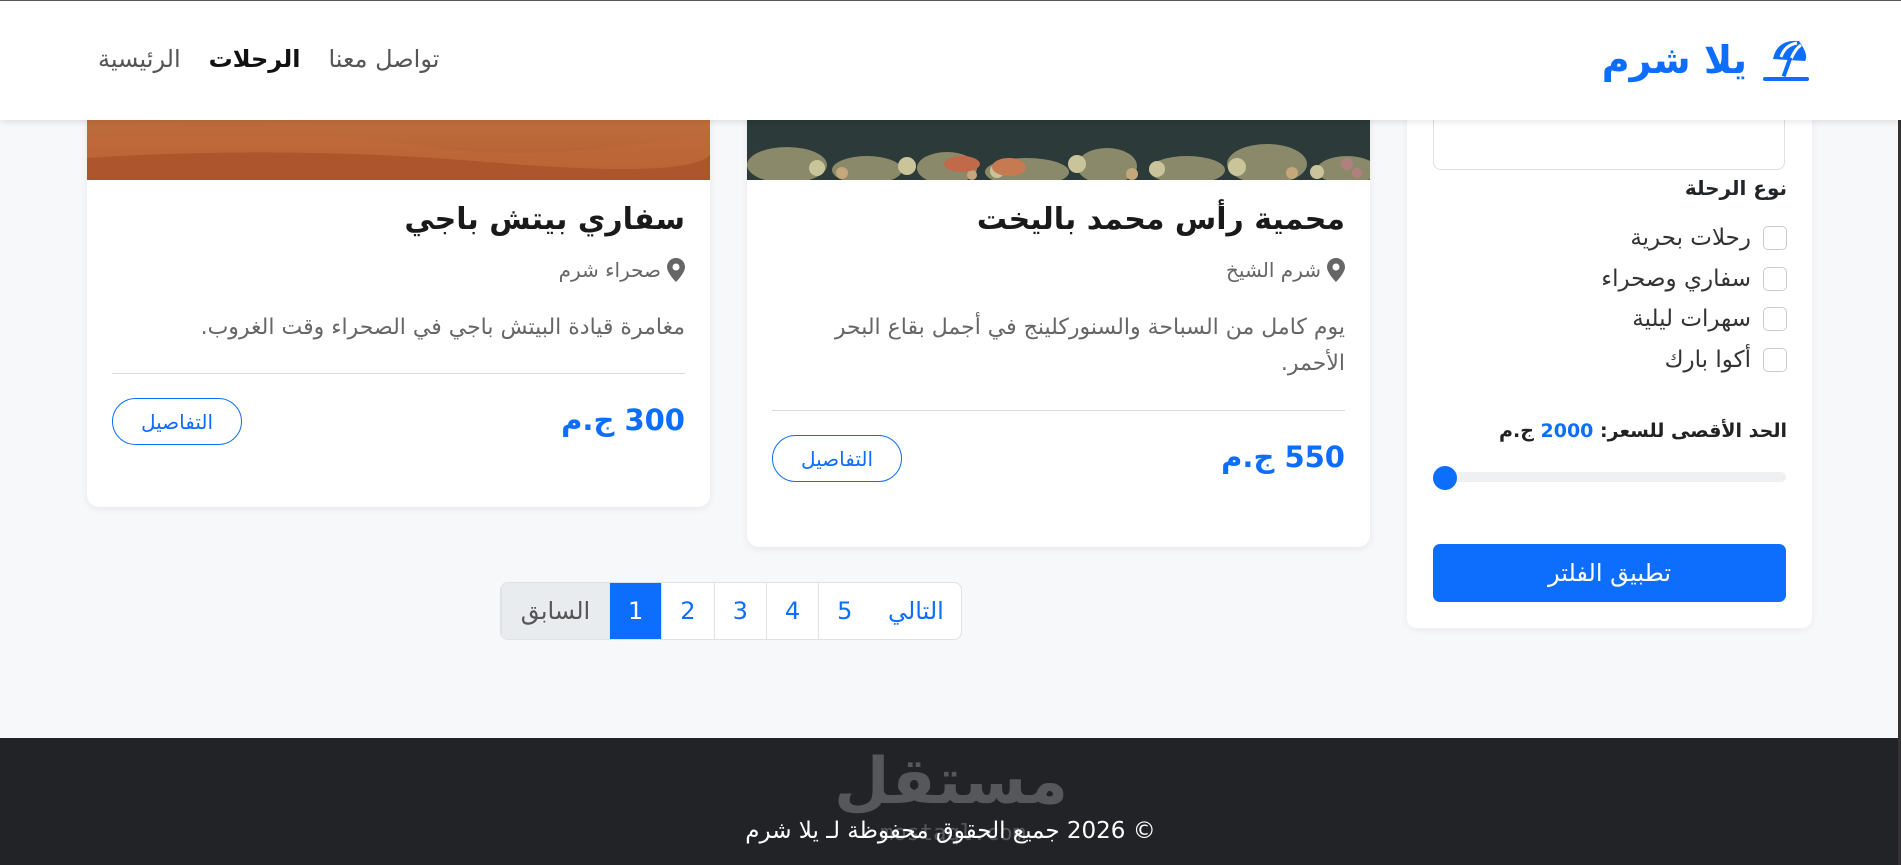  I want to click on card-title: سفاري بيتش باجي, so click(544, 219).